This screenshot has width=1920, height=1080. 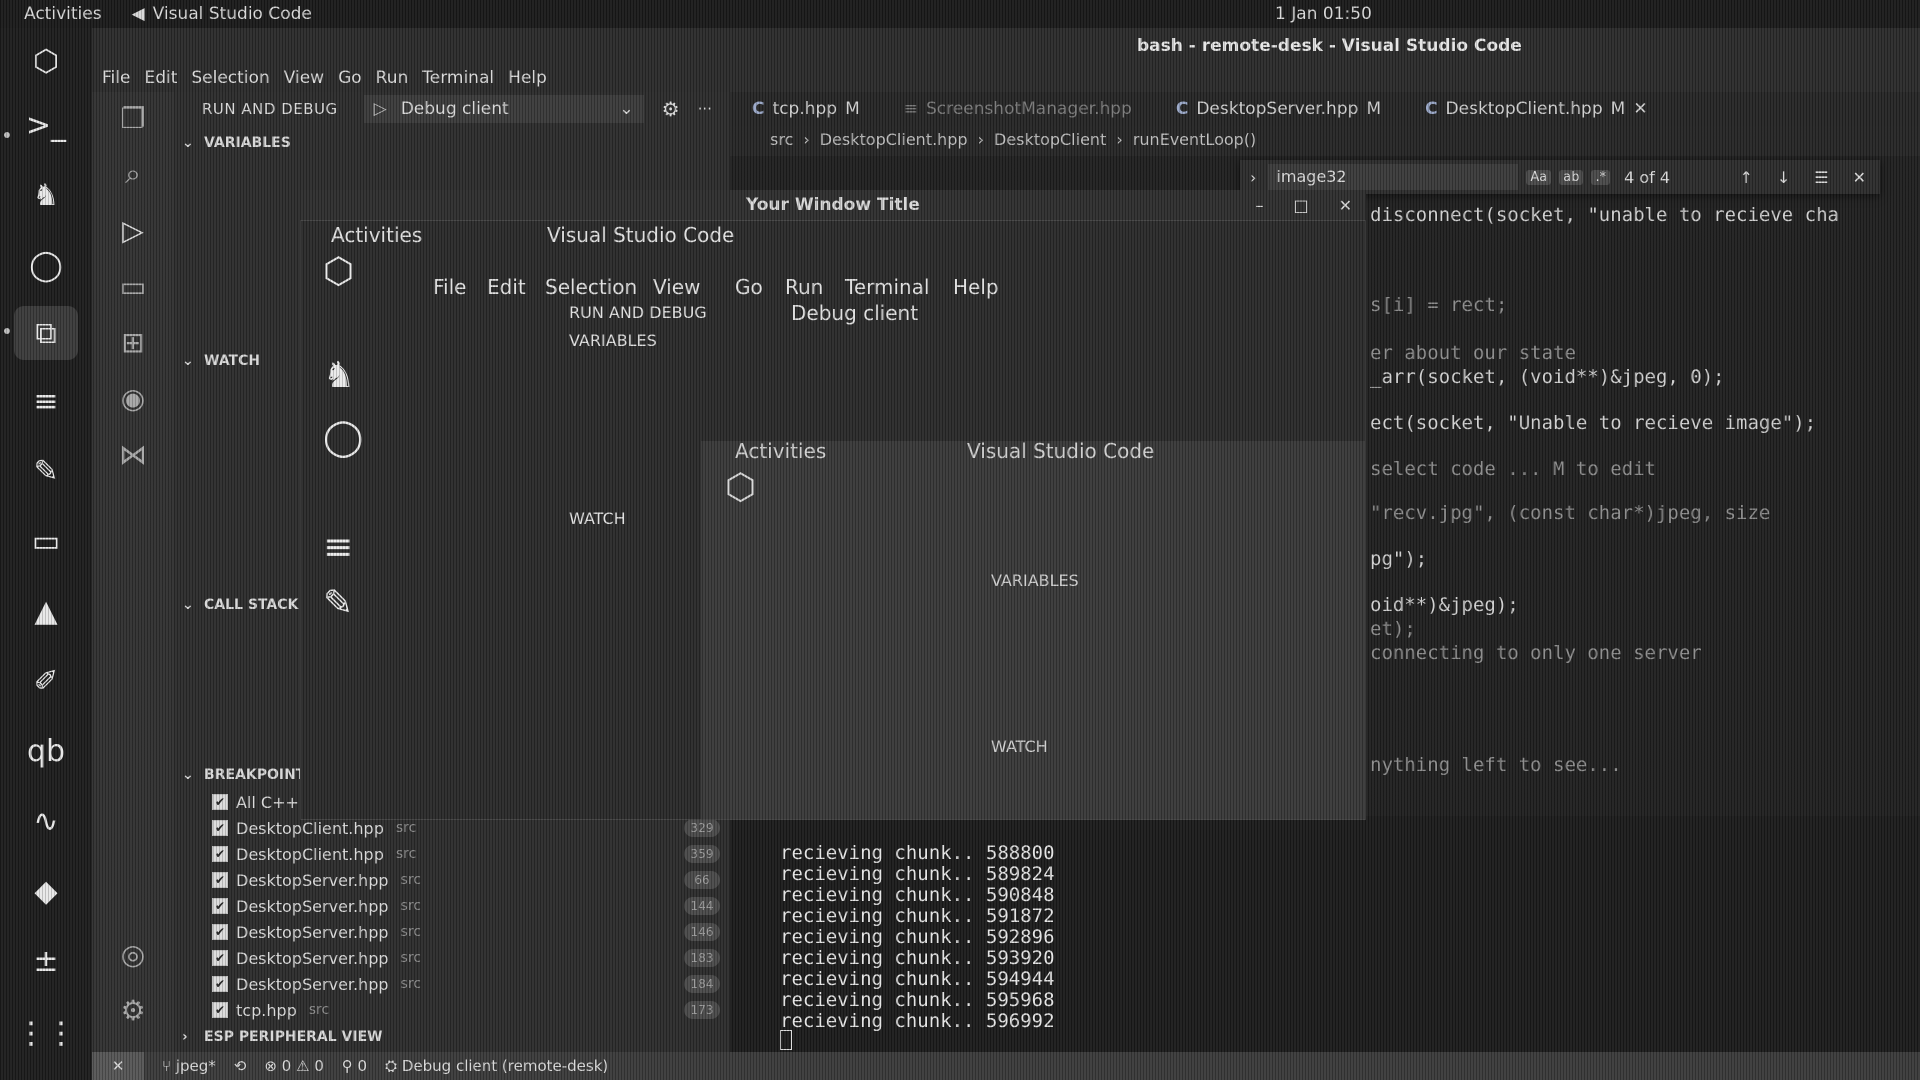 What do you see at coordinates (46, 541) in the screenshot?
I see `files-icon: ▭` at bounding box center [46, 541].